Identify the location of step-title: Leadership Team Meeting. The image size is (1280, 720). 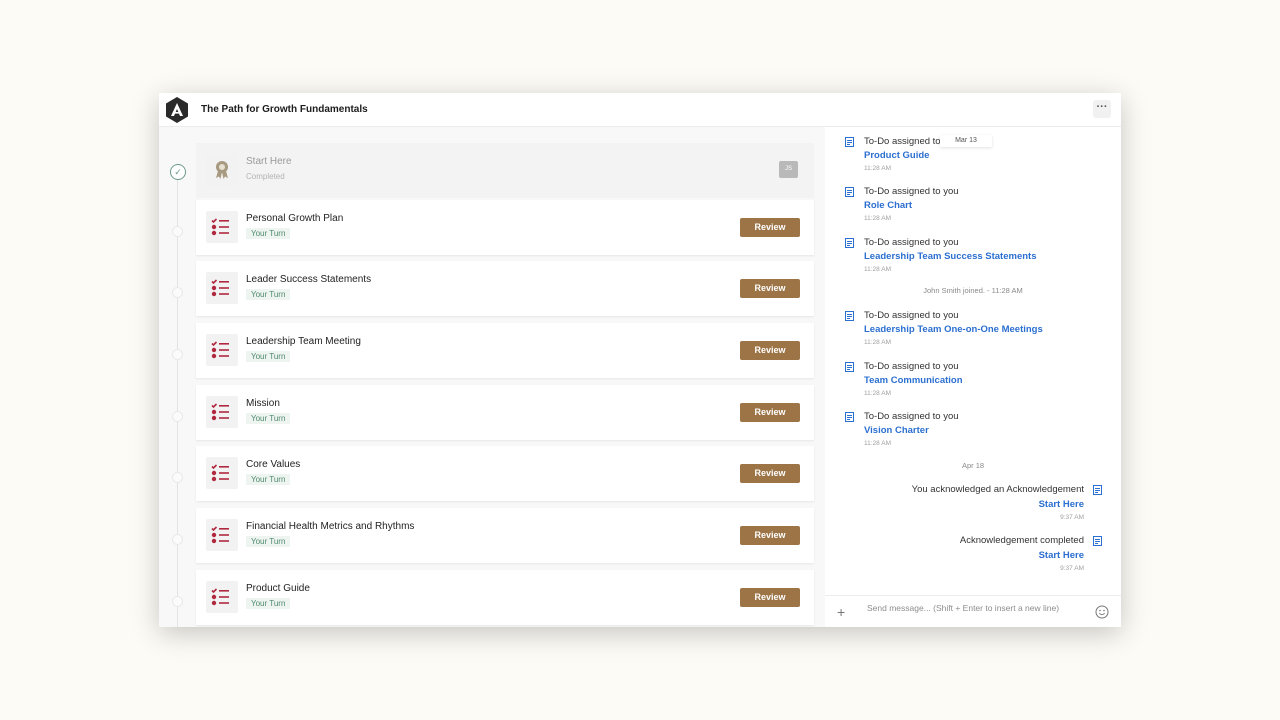
(303, 341).